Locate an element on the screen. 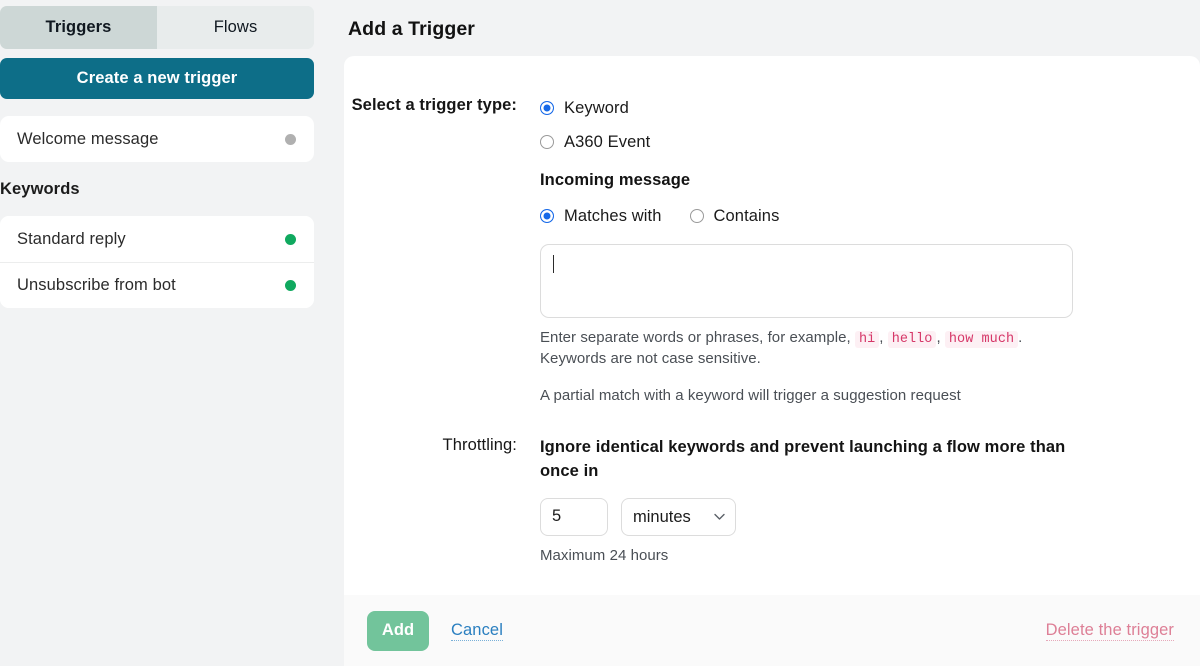 The height and width of the screenshot is (666, 1200). radio-option-matches-with: Matches with is located at coordinates (601, 216).